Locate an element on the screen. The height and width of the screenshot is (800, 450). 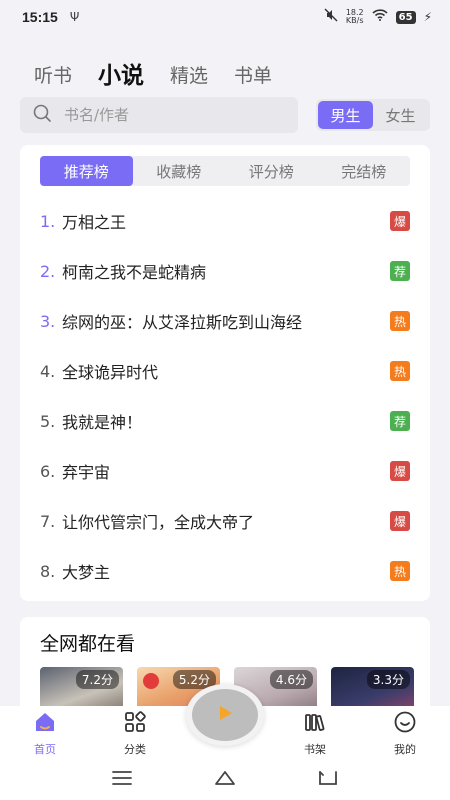
list-item: 8. 大梦主 热 is located at coordinates (225, 571).